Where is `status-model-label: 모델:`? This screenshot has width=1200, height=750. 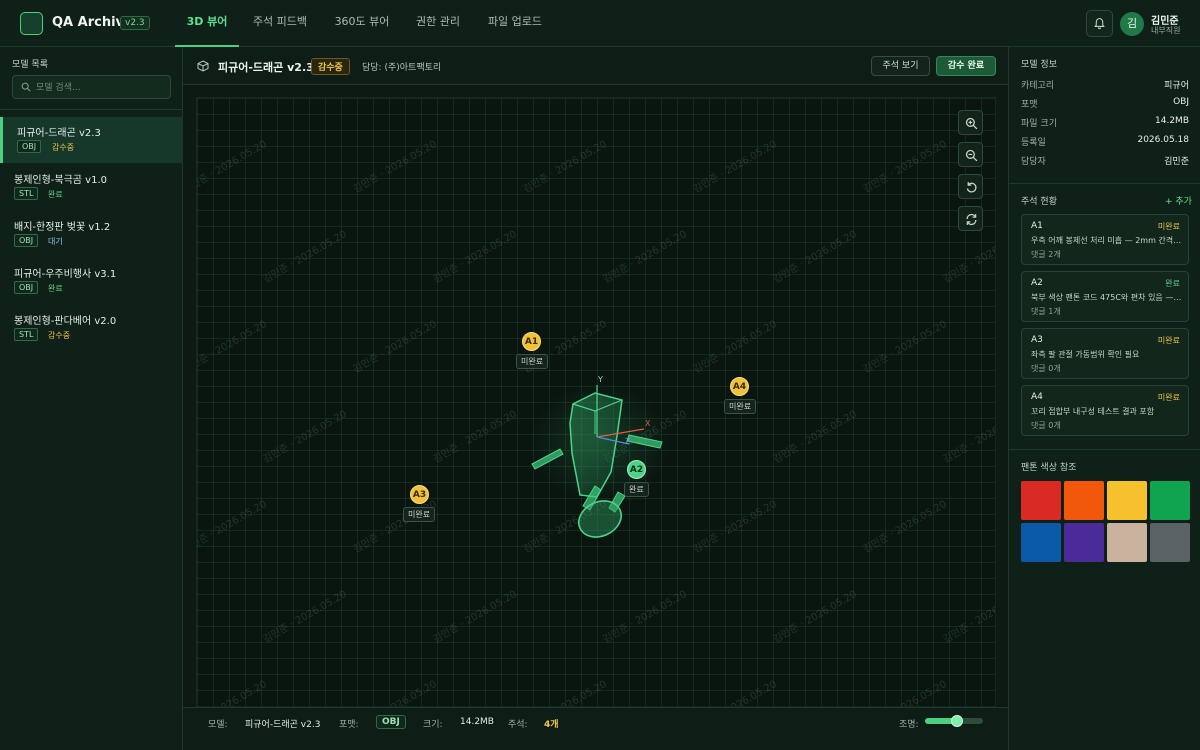
status-model-label: 모델: is located at coordinates (218, 725).